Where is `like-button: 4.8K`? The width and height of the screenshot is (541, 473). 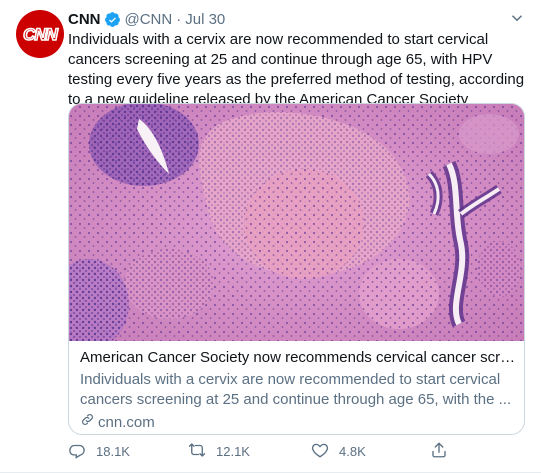
like-button: 4.8K is located at coordinates (338, 451).